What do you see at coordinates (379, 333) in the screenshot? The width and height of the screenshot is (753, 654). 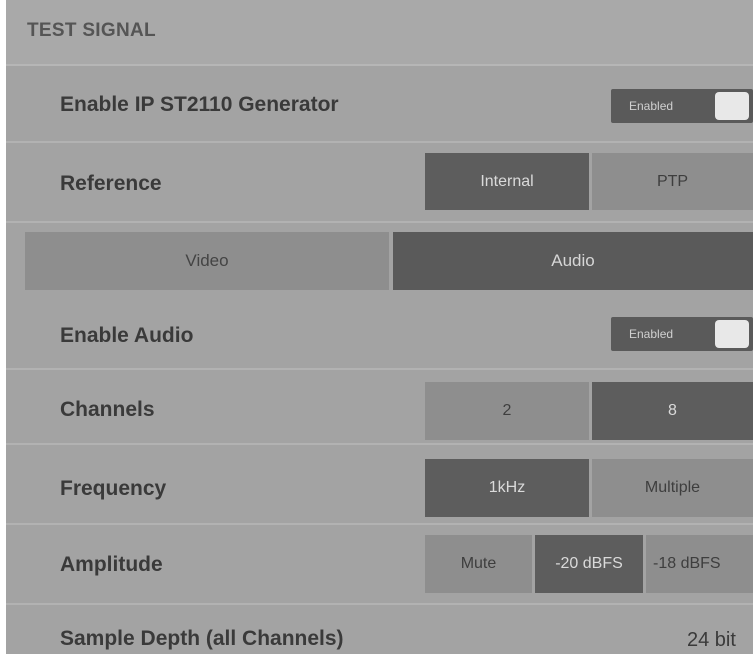 I see `enable-audio-row: Enable Audio Enabled` at bounding box center [379, 333].